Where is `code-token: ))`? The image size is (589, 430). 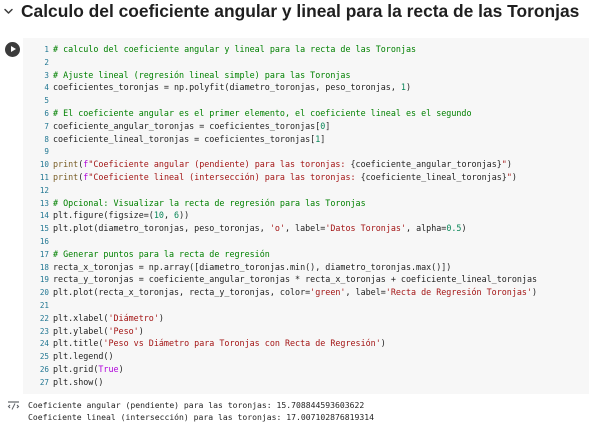
code-token: )) is located at coordinates (184, 215).